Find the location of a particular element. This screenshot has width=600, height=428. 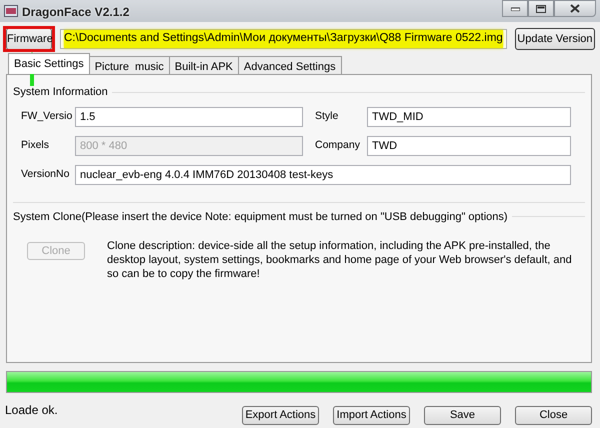

firmware-button: Firmware is located at coordinates (29, 39).